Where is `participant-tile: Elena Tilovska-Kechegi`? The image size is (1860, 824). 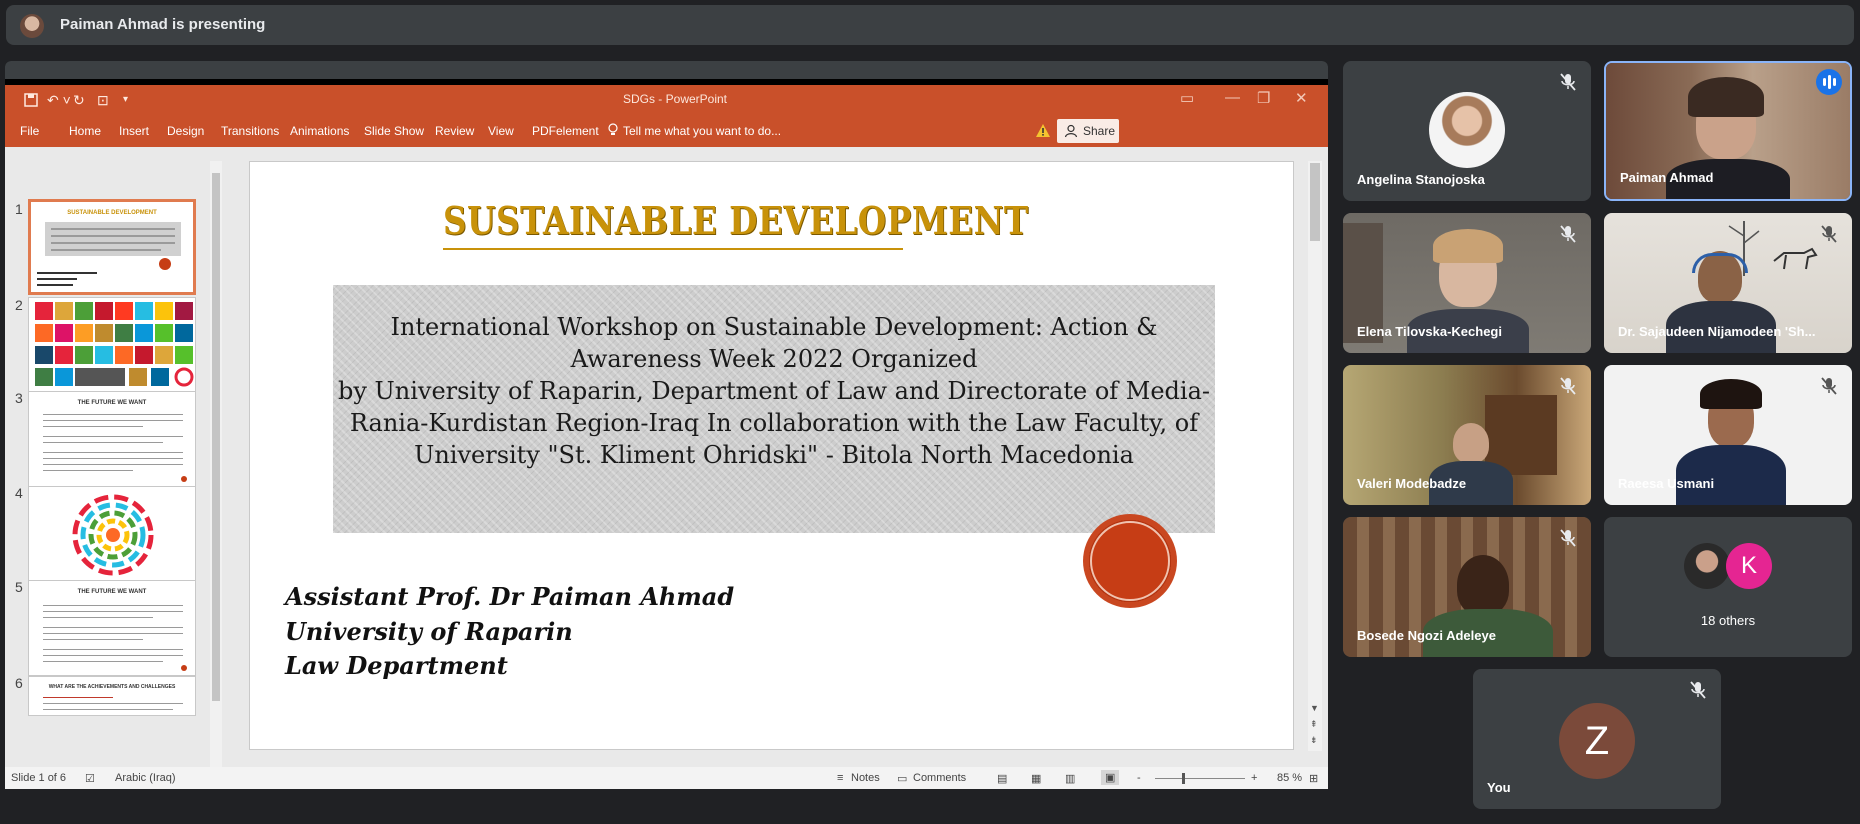
participant-tile: Elena Tilovska-Kechegi is located at coordinates (1467, 283).